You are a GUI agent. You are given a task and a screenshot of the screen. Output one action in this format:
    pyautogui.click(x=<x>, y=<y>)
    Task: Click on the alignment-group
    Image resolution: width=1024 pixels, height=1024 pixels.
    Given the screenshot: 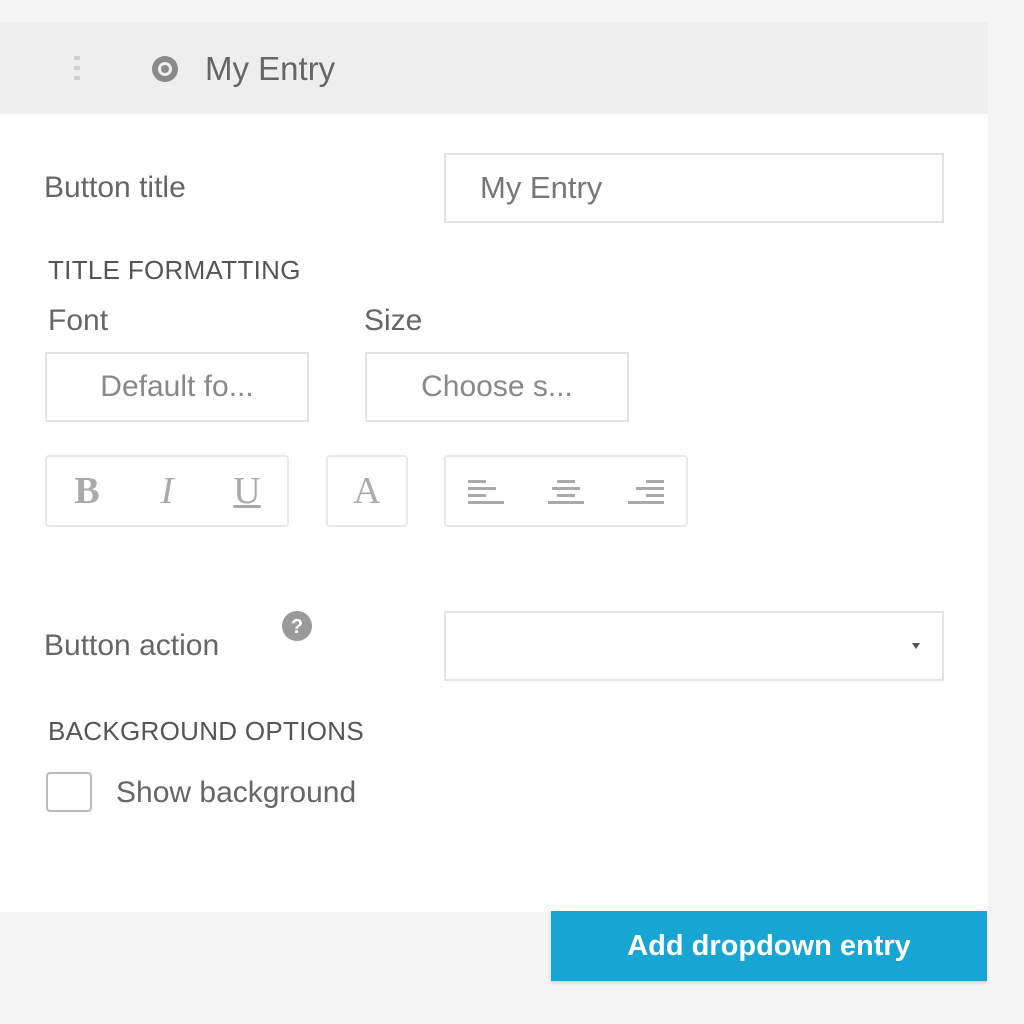 What is the action you would take?
    pyautogui.click(x=566, y=491)
    